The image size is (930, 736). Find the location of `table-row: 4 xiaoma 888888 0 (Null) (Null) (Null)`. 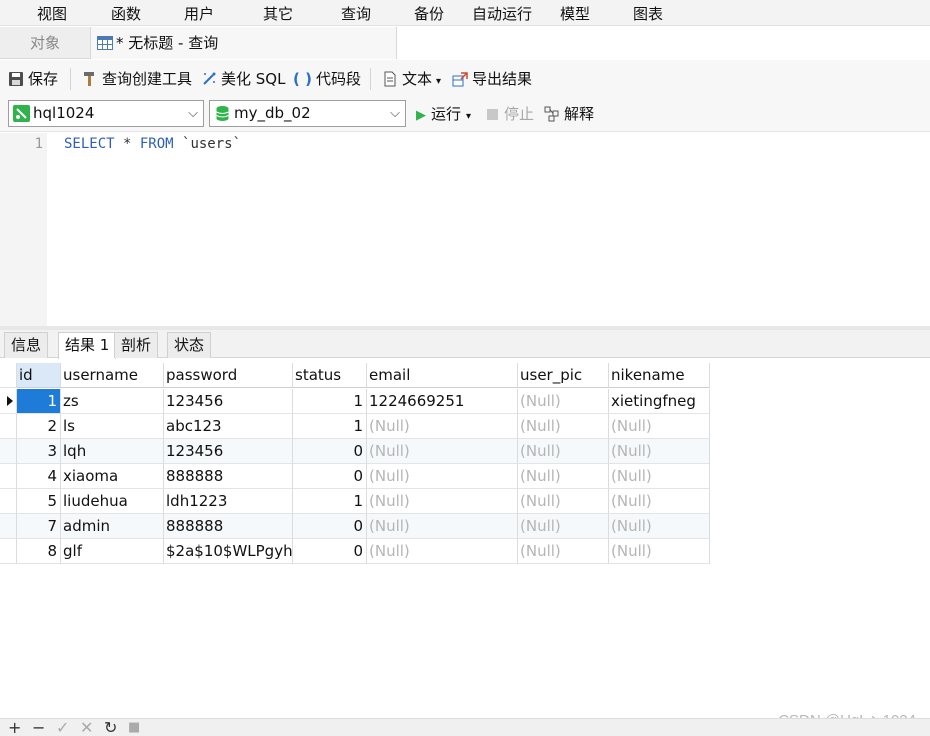

table-row: 4 xiaoma 888888 0 (Null) (Null) (Null) is located at coordinates (355, 476).